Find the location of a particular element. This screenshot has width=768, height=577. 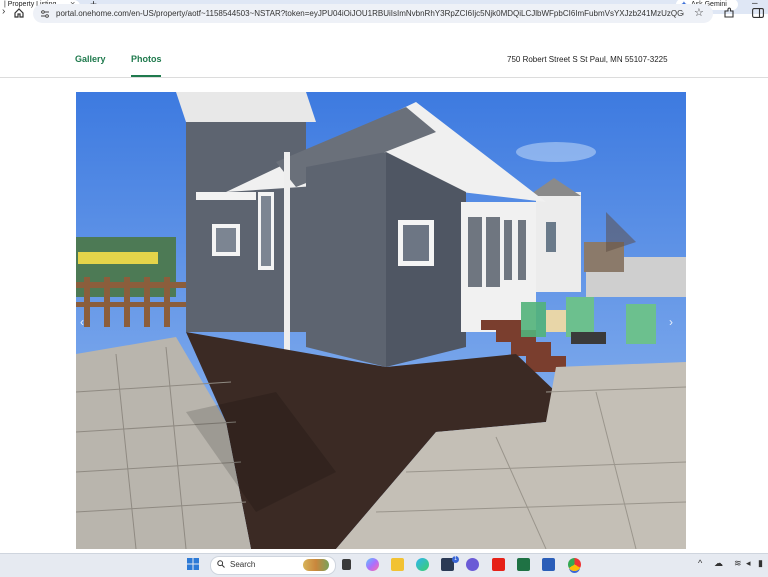

volume-icon: ◂ is located at coordinates (748, 563).